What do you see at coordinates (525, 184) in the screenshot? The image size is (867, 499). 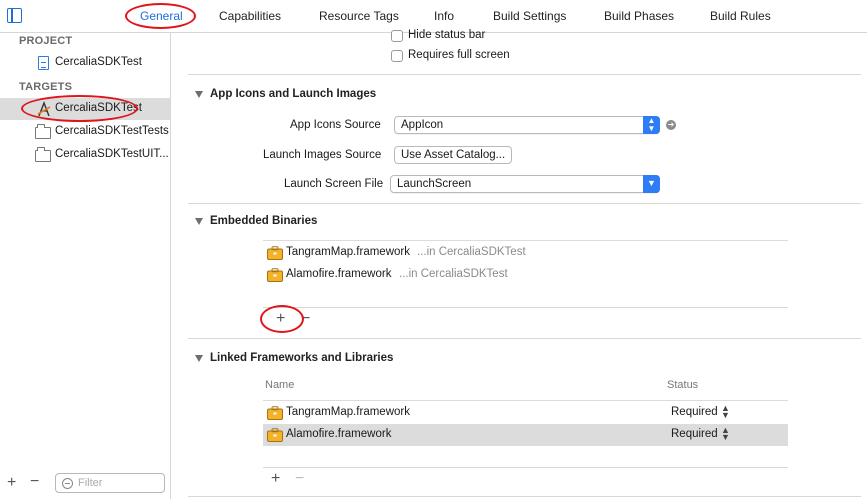 I see `launch-screen-file-combo: LaunchScreen ▼` at bounding box center [525, 184].